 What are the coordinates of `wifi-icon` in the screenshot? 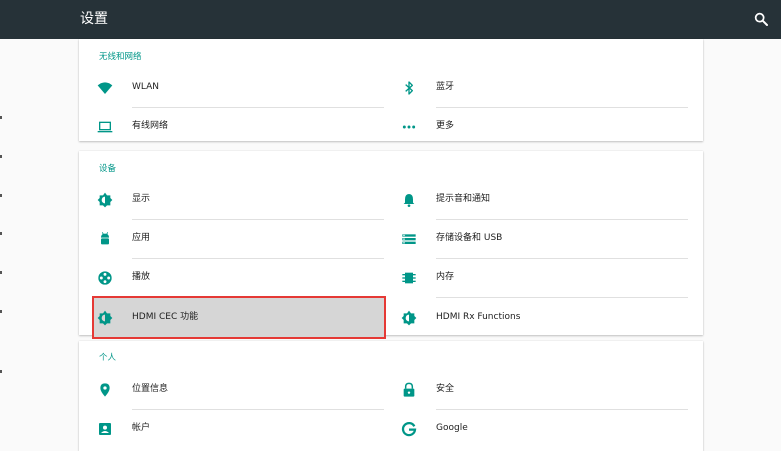 It's located at (105, 88).